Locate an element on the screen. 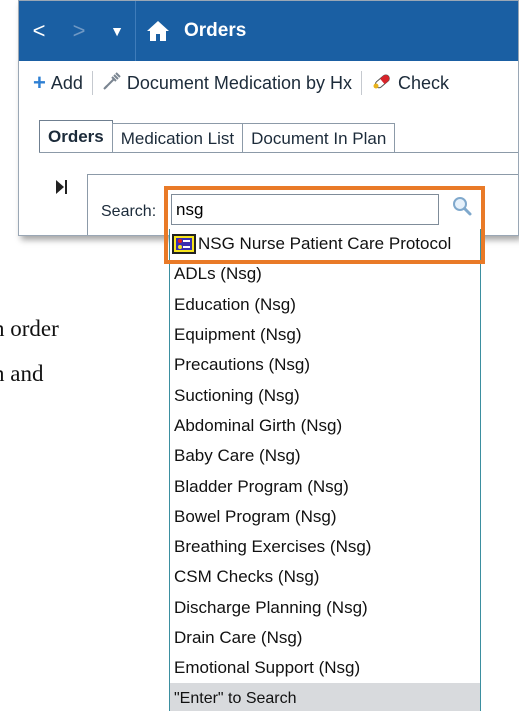 The width and height of the screenshot is (519, 711). tab-strip: Orders Medication List Document In Plan is located at coordinates (217, 136).